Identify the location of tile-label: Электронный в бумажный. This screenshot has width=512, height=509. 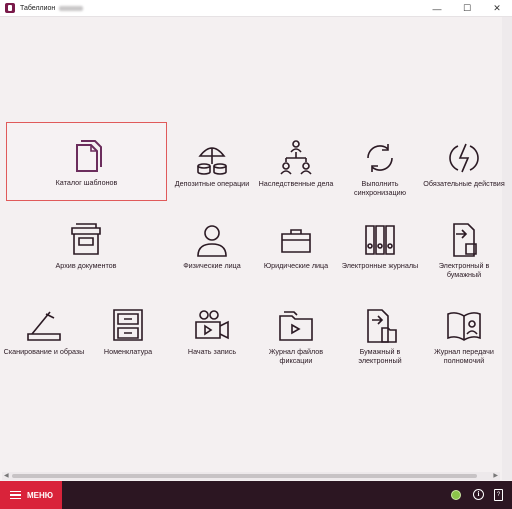
(464, 270).